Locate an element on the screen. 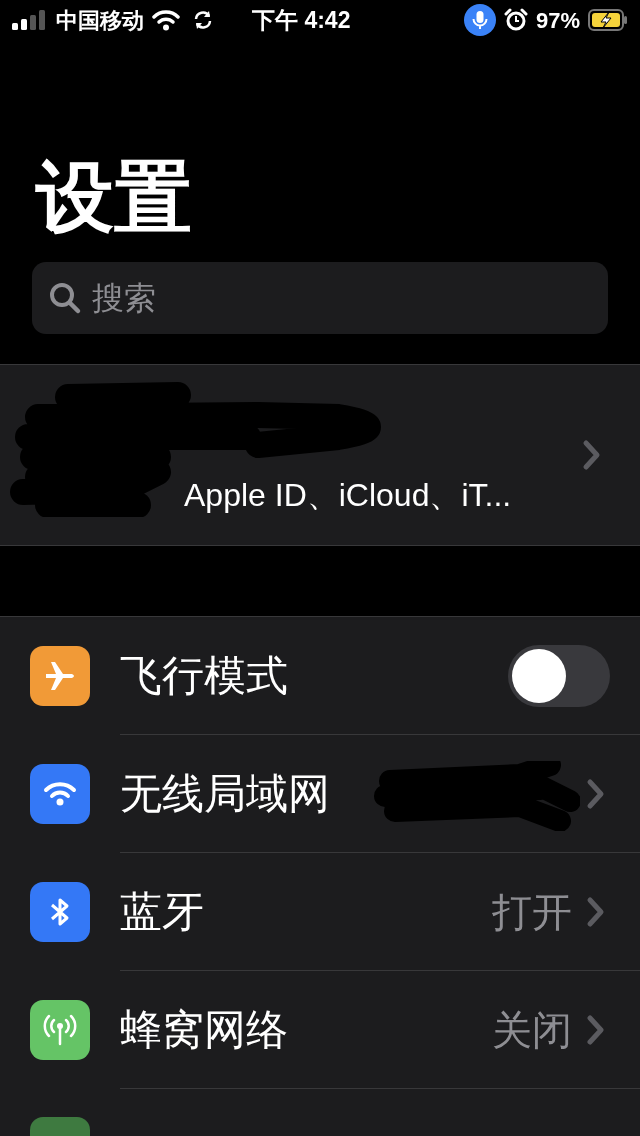 This screenshot has width=640, height=1136. settings-row: 飞行模式 is located at coordinates (320, 676).